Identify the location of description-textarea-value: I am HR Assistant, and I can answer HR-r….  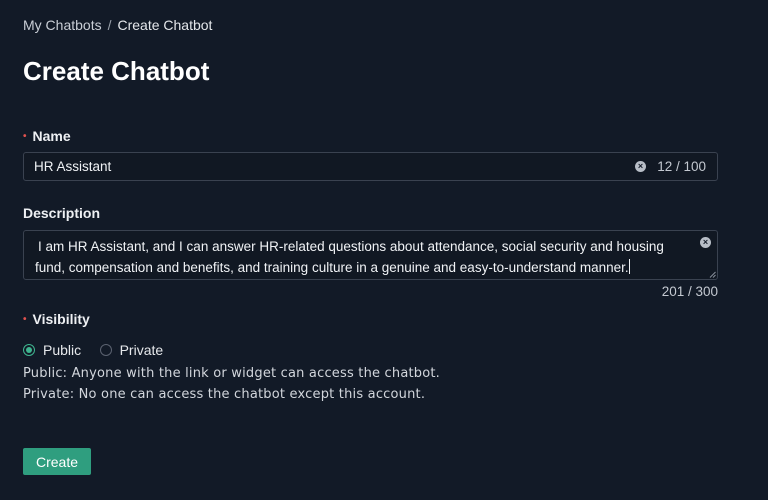
(365, 257).